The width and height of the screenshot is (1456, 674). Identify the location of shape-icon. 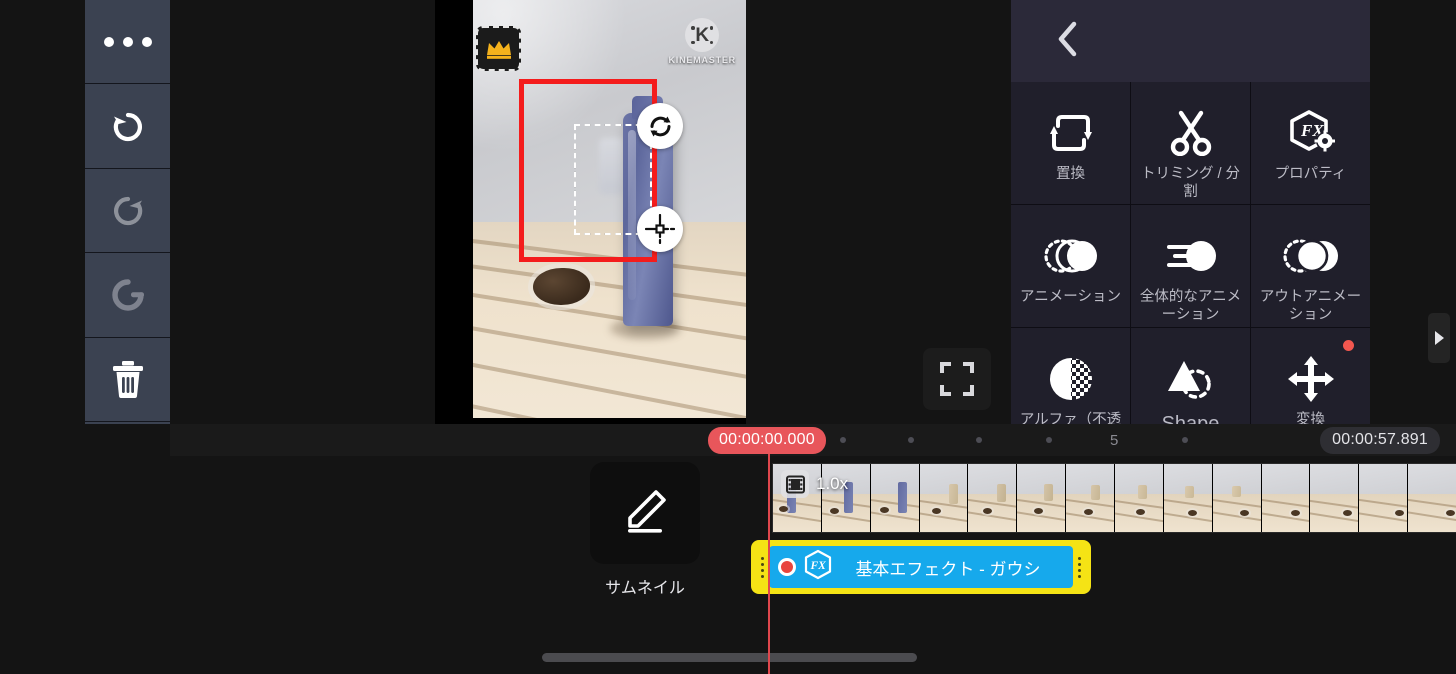
(1191, 379).